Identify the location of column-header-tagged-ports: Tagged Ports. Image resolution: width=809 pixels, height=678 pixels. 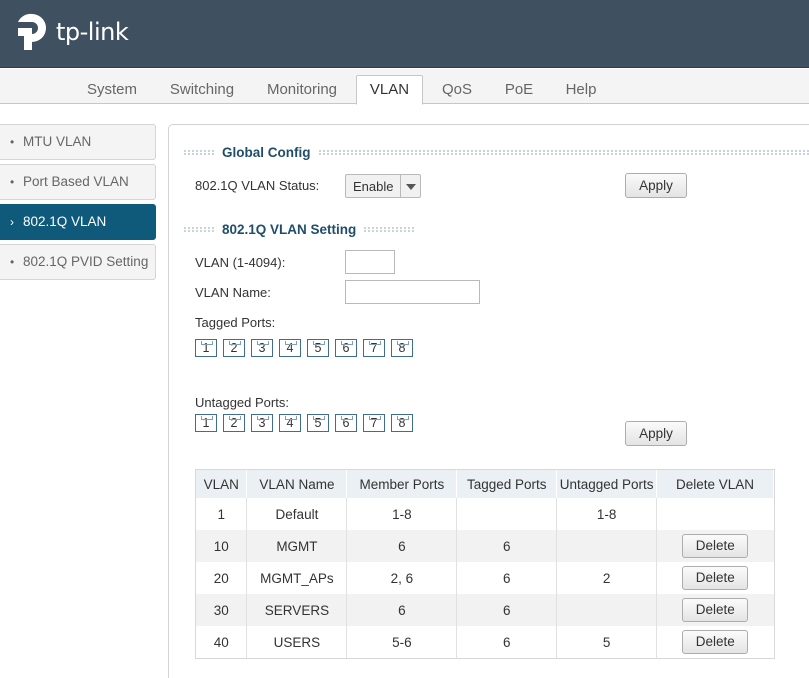
(507, 484).